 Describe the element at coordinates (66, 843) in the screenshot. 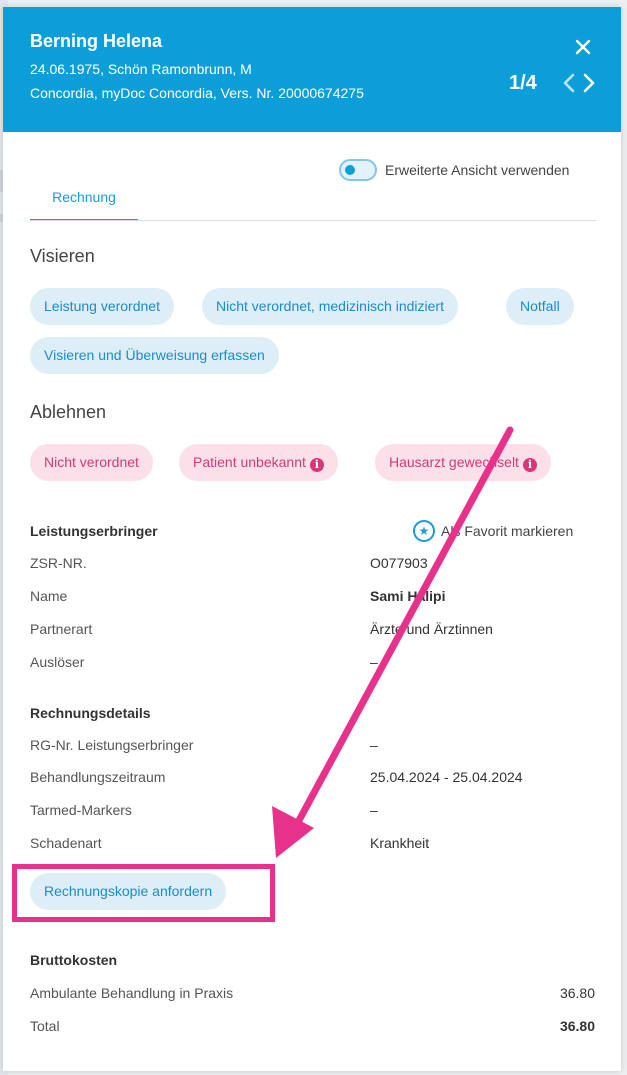

I see `schadenart-label: Schadenart` at that location.